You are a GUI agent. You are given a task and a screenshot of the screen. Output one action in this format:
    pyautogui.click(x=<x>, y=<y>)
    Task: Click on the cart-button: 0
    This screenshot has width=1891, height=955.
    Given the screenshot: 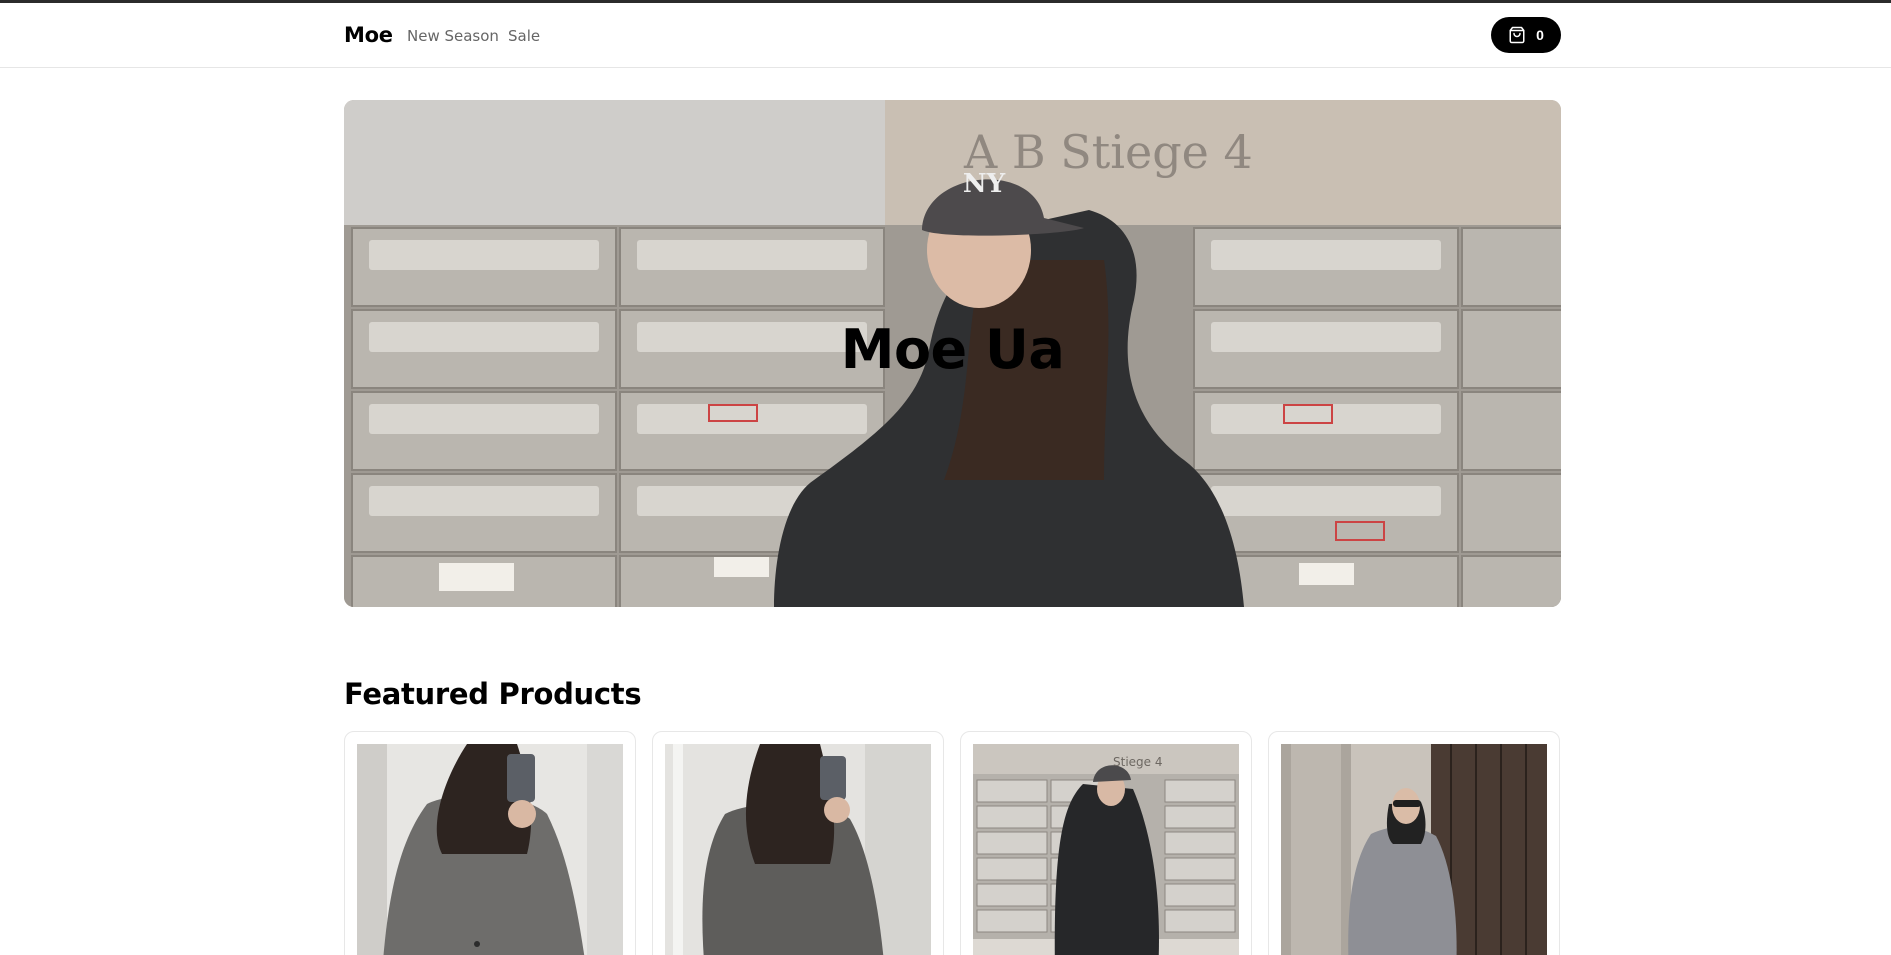 What is the action you would take?
    pyautogui.click(x=1526, y=35)
    